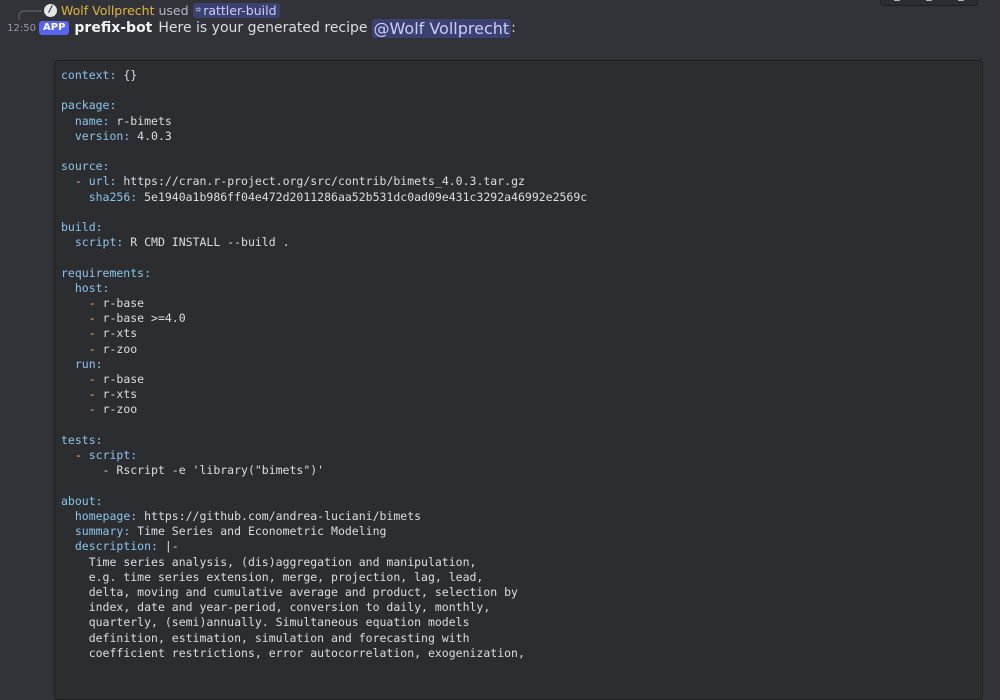 The width and height of the screenshot is (1000, 700). I want to click on yaml-key: build:, so click(82, 227).